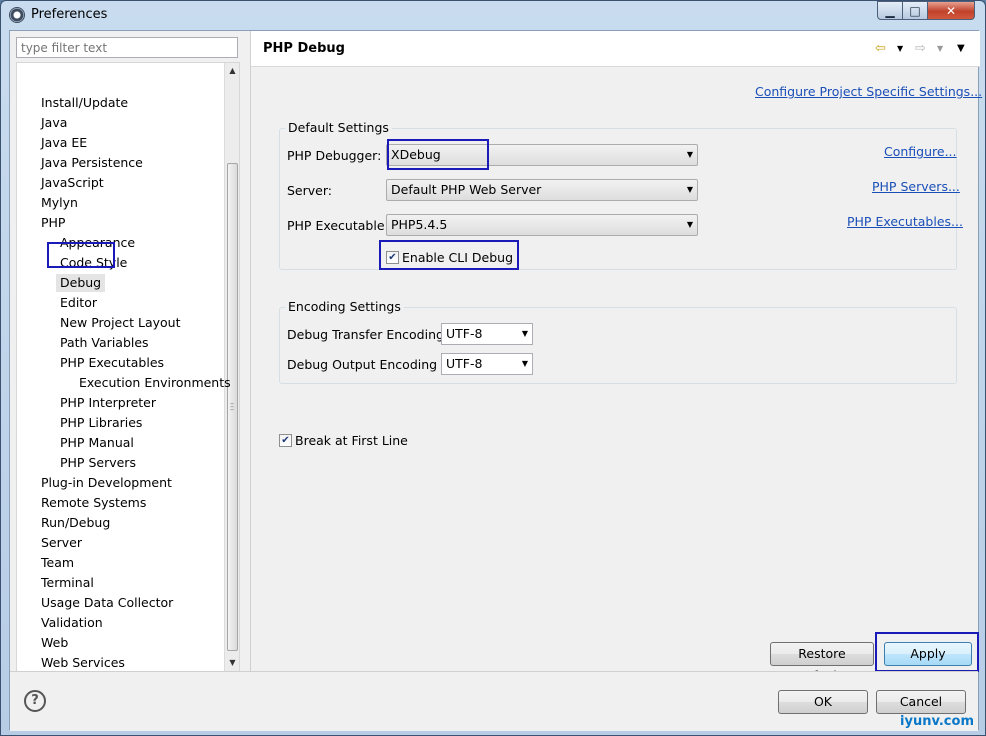  Describe the element at coordinates (64, 143) in the screenshot. I see `tree-item: Java EE` at that location.